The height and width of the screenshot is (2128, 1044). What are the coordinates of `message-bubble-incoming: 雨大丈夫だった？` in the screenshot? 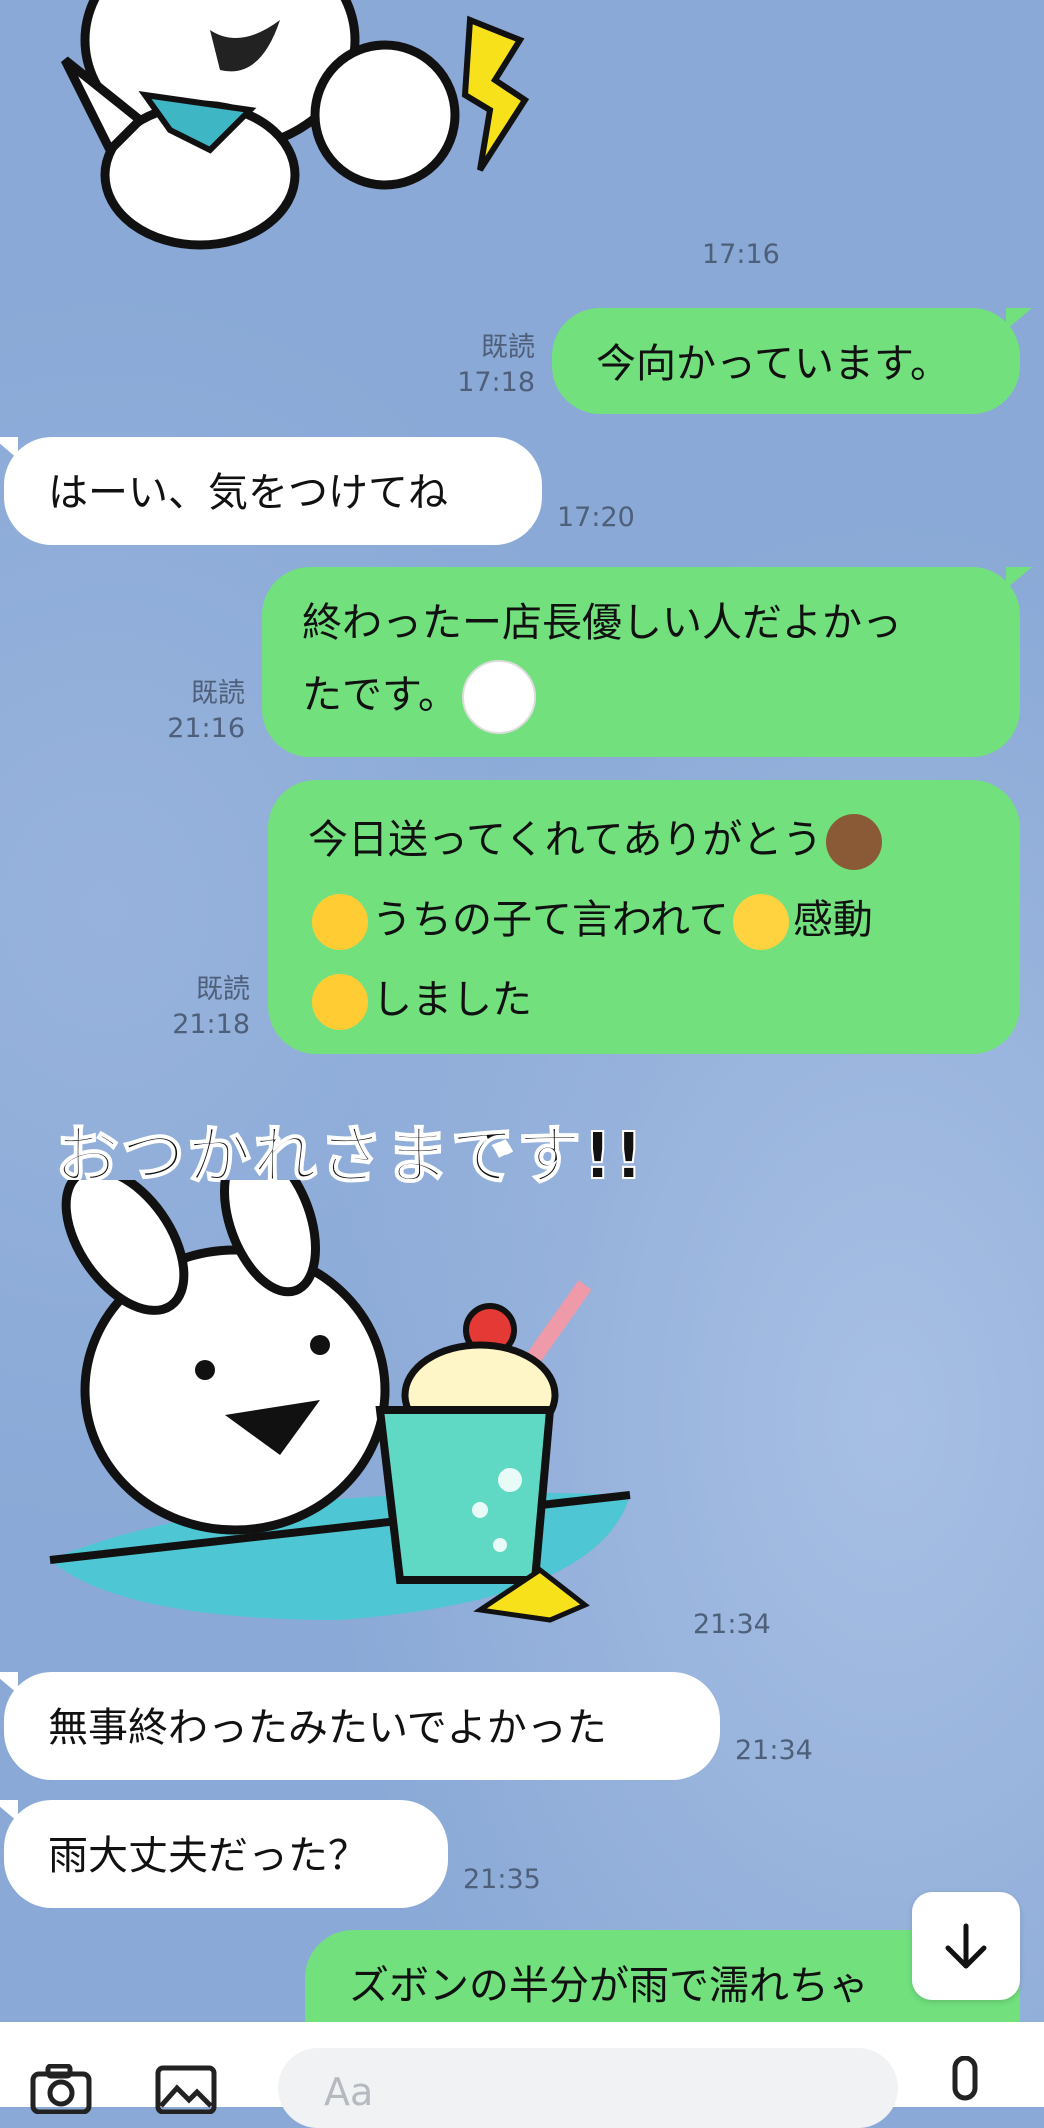 It's located at (224, 1854).